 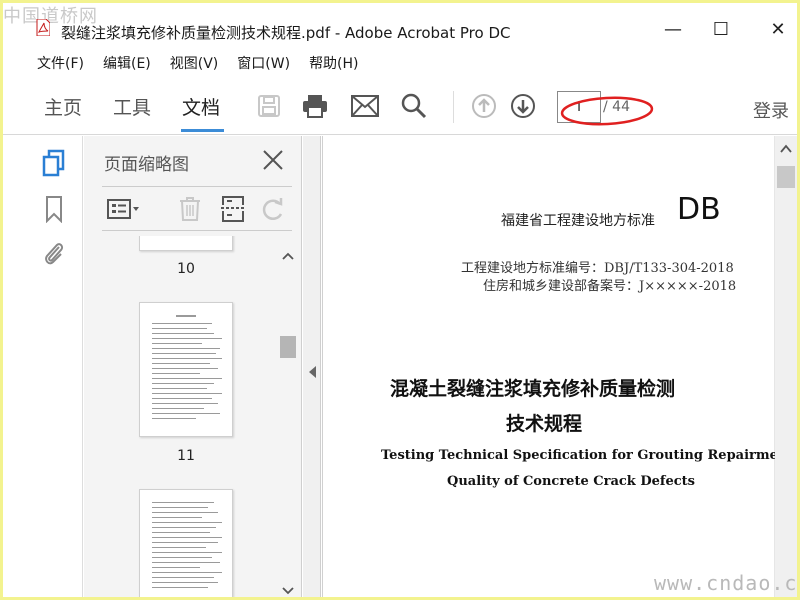 I want to click on save-icon, so click(x=269, y=106).